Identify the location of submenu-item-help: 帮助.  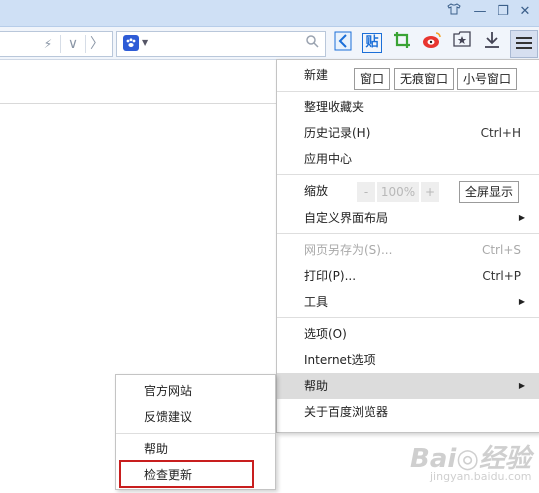
(195, 449).